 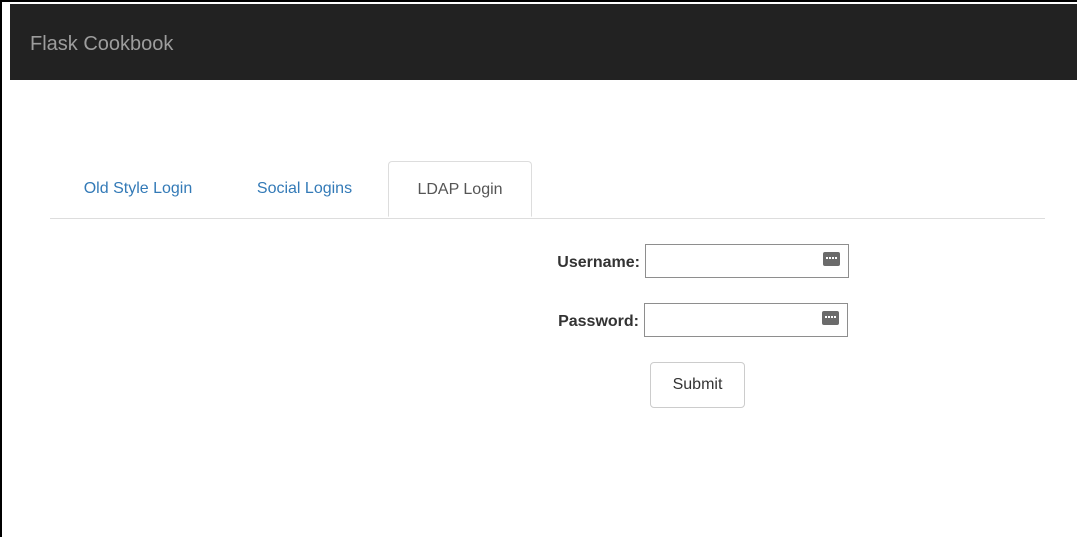 I want to click on submit-button: Submit, so click(x=697, y=385).